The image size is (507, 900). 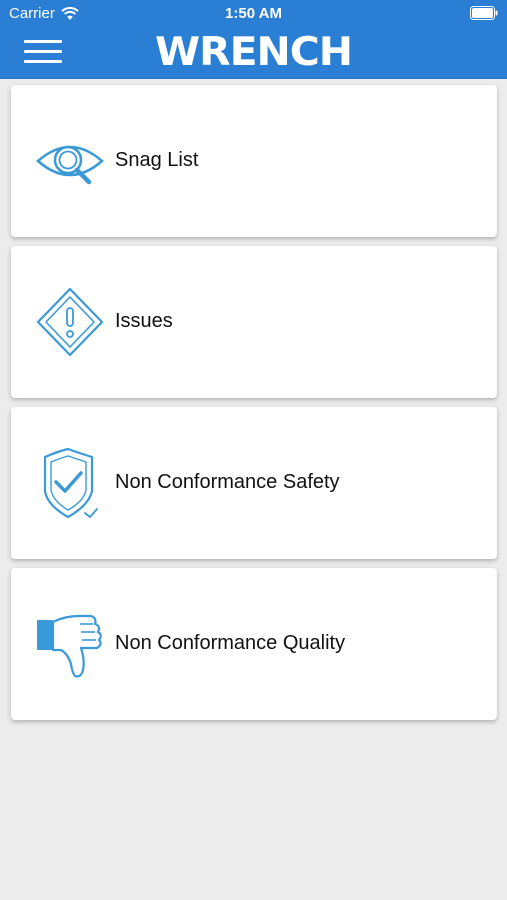 I want to click on app-logo: WRENCH, so click(x=254, y=52).